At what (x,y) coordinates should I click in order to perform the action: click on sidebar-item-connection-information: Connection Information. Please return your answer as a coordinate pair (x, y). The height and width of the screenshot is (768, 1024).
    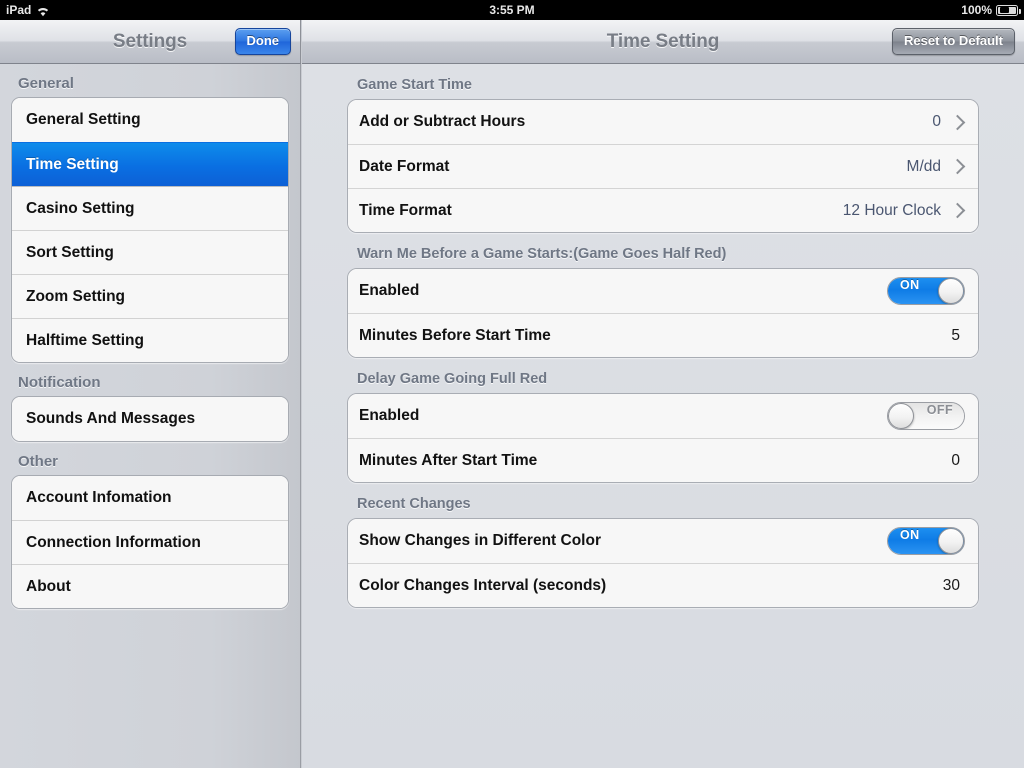
    Looking at the image, I should click on (150, 542).